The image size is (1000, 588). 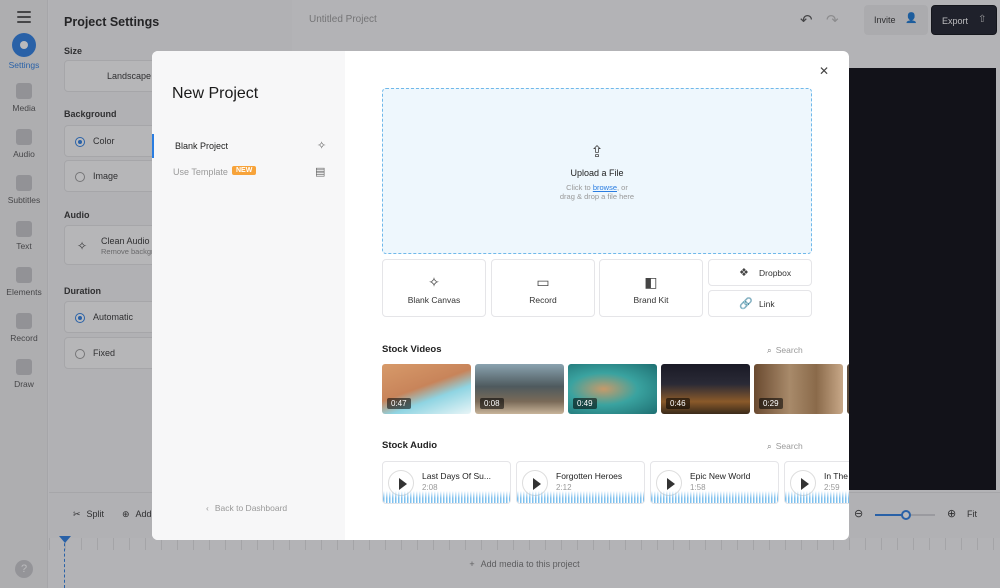 What do you see at coordinates (248, 146) in the screenshot?
I see `nav-blank-project: Blank Project ✧` at bounding box center [248, 146].